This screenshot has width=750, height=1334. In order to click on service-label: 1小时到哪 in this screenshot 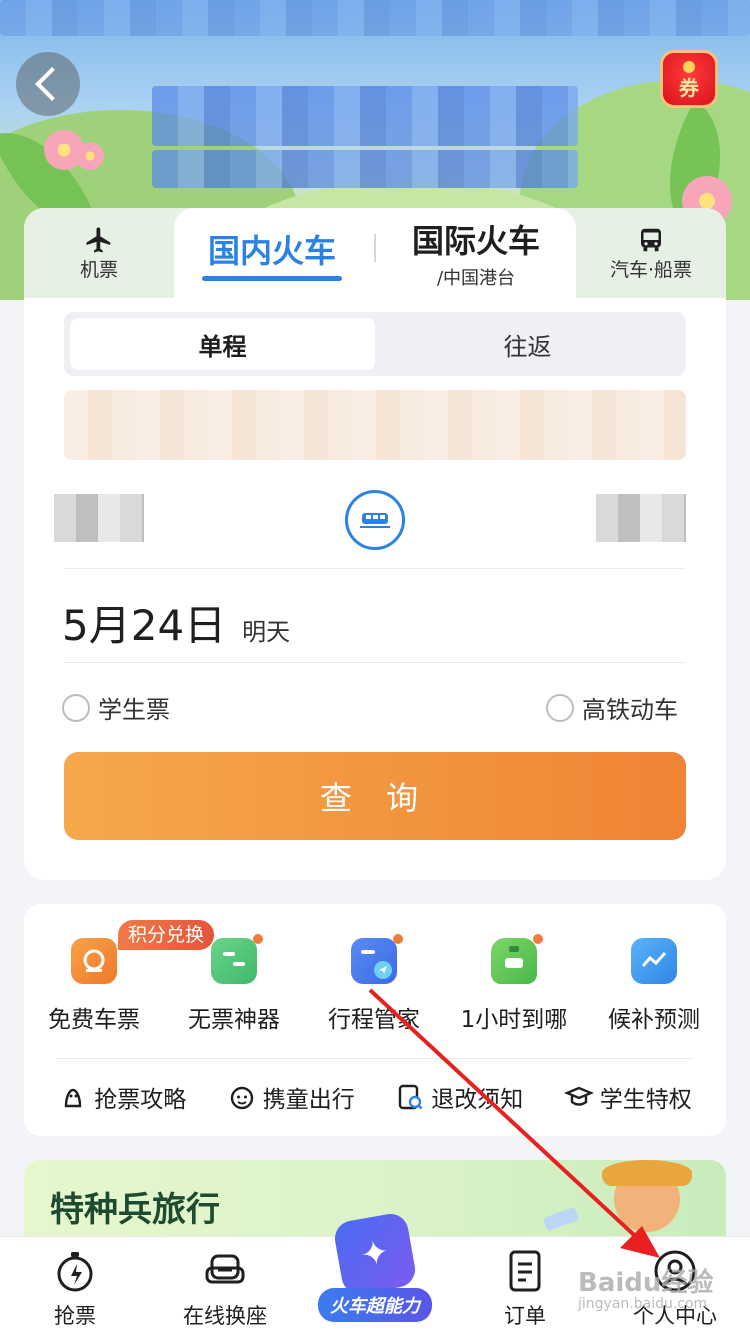, I will do `click(514, 1020)`.